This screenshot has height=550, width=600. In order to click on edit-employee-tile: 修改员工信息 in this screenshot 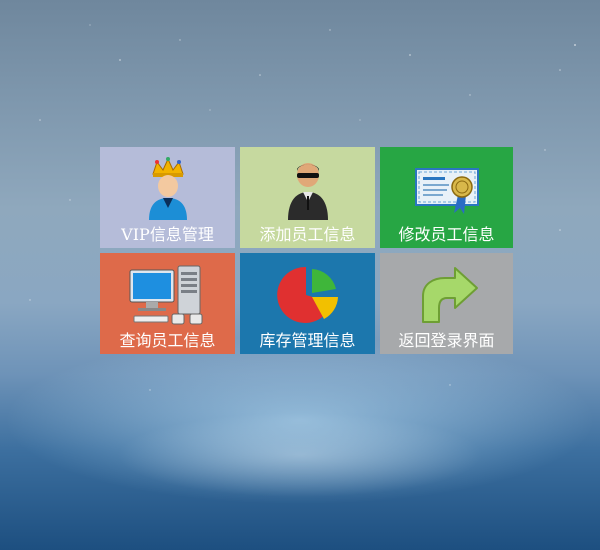, I will do `click(446, 197)`.